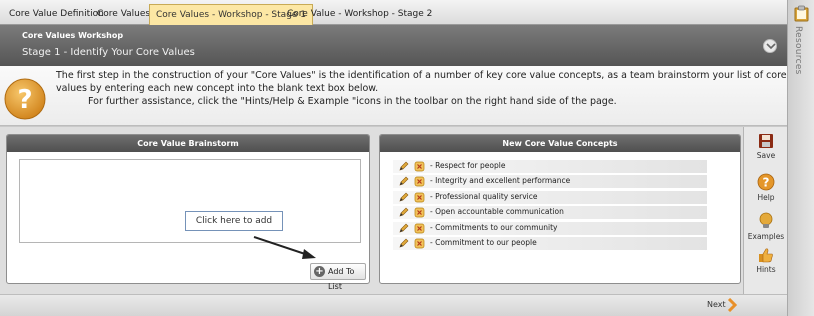 The image size is (814, 316). What do you see at coordinates (766, 269) in the screenshot?
I see `hints-label: Hints` at bounding box center [766, 269].